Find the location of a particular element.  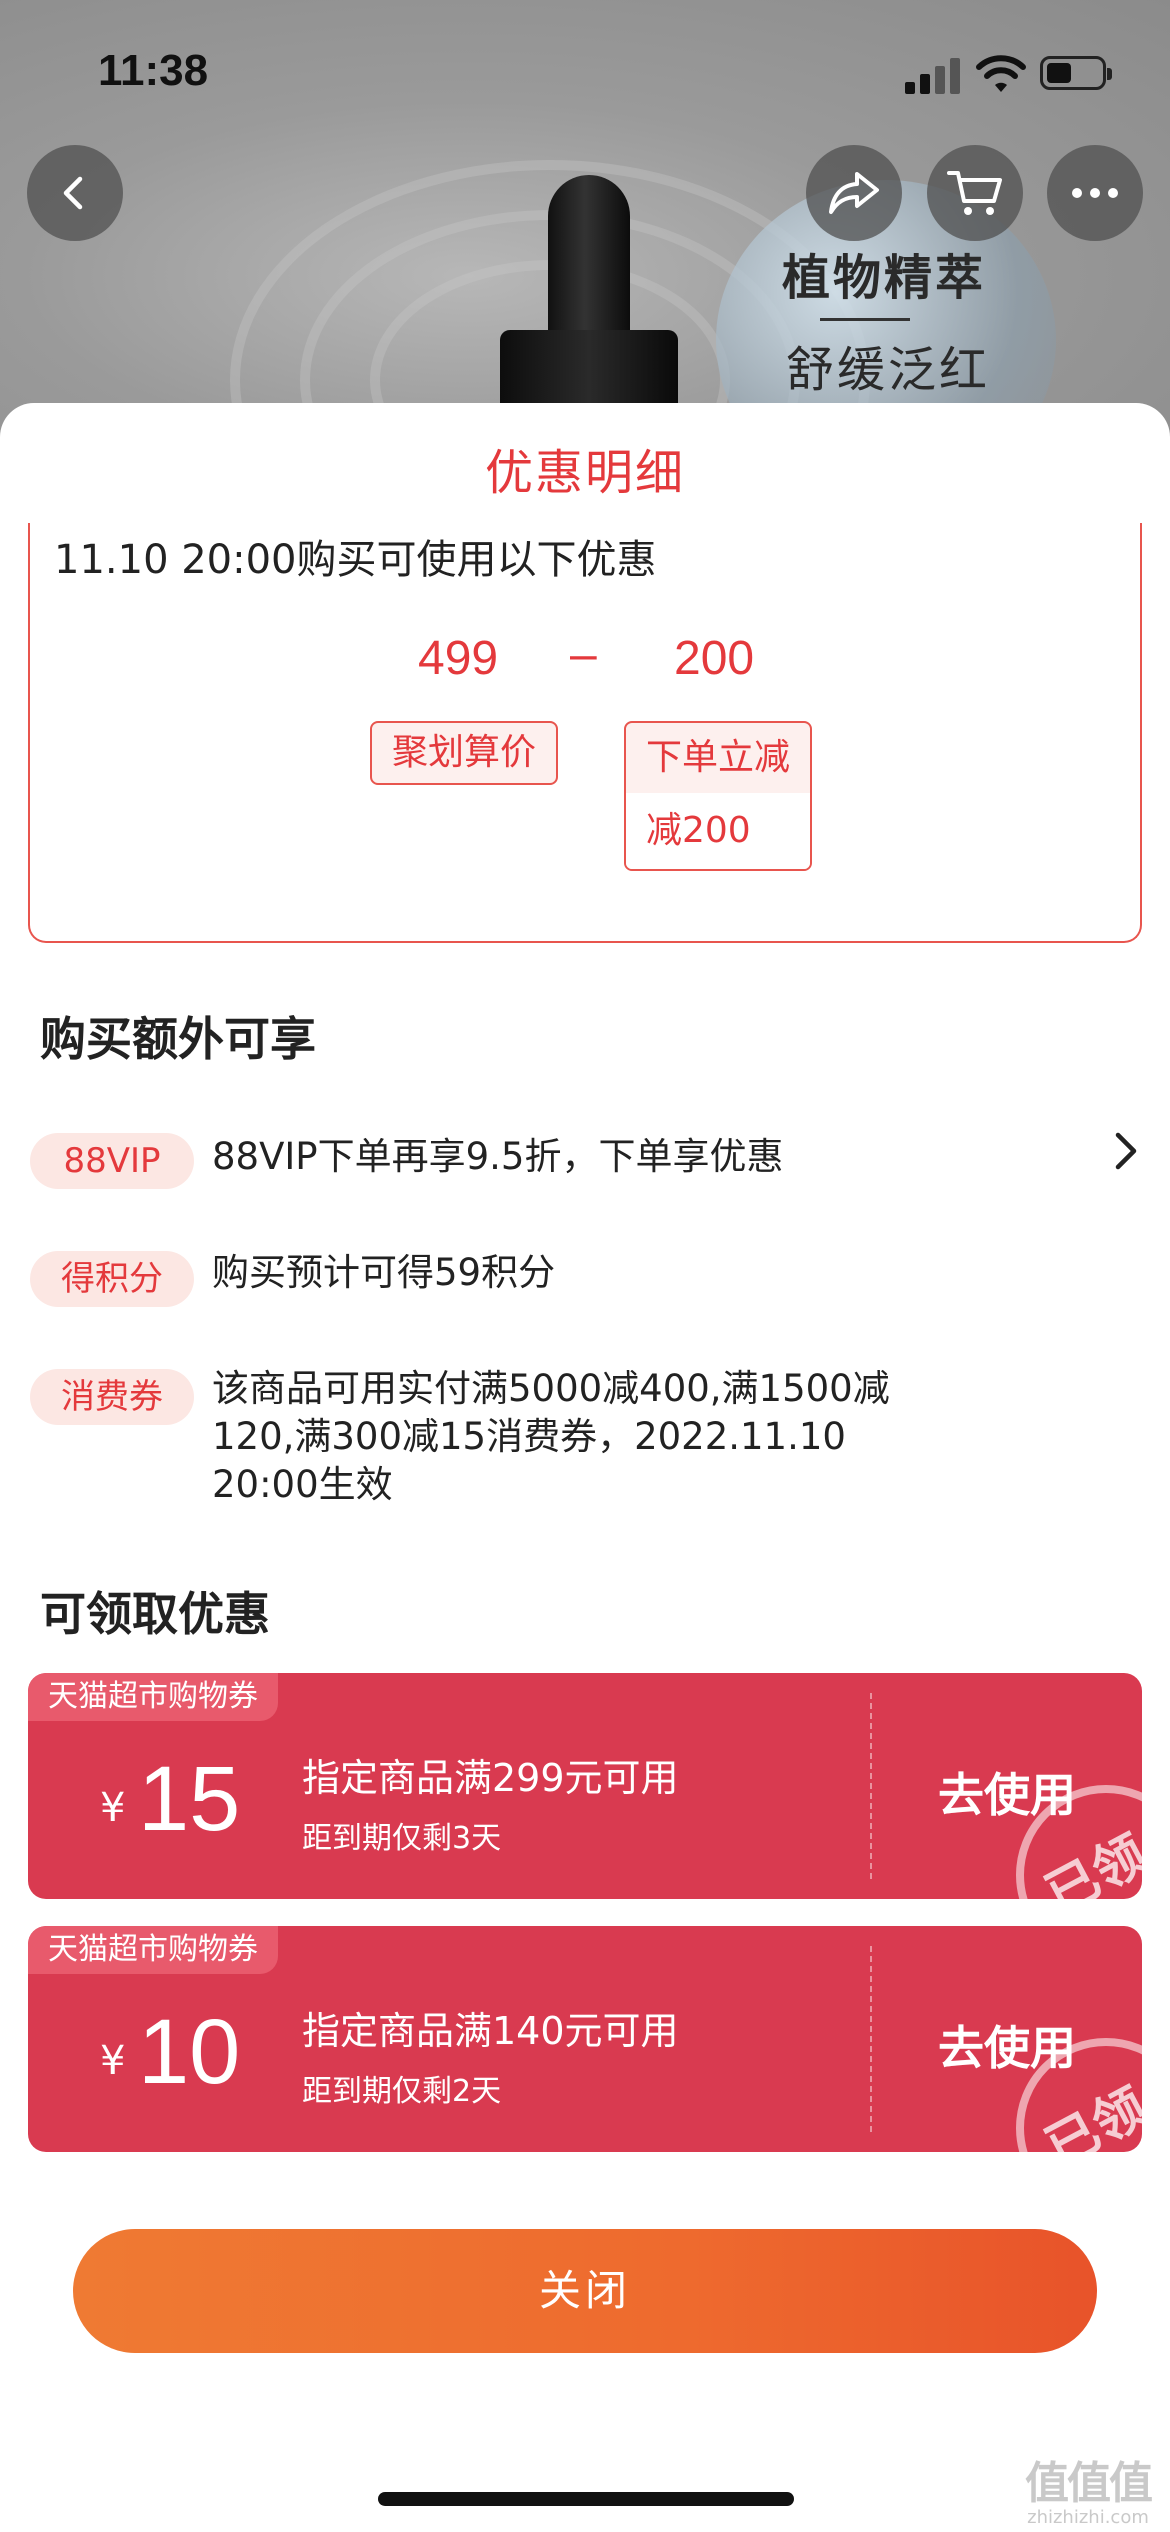

perk-tag: 得积分 is located at coordinates (112, 1279).